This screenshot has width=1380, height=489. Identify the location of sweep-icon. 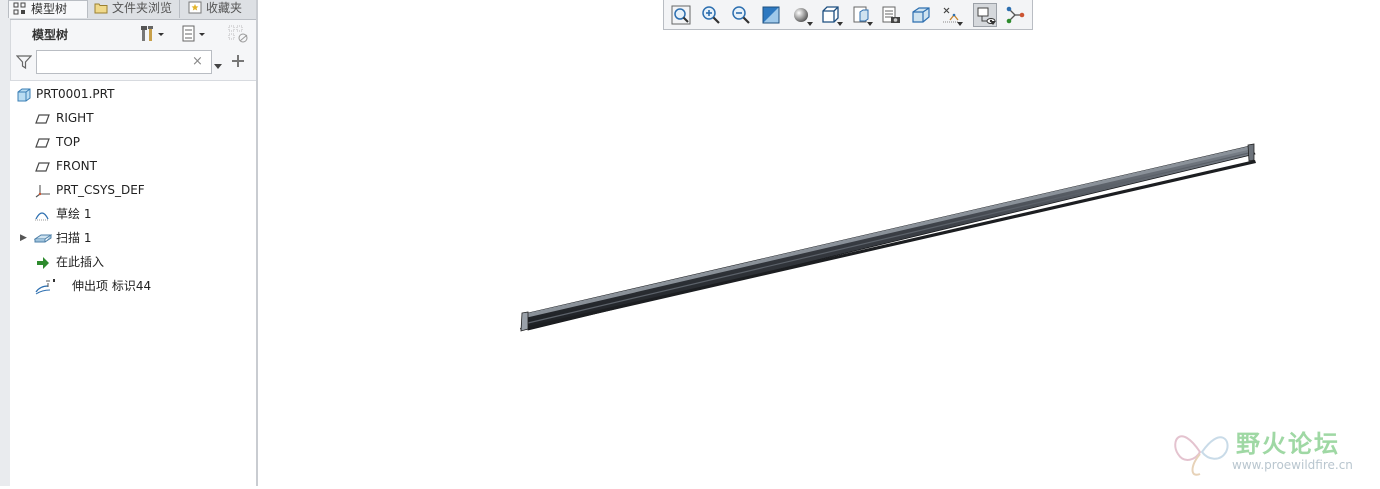
(43, 238).